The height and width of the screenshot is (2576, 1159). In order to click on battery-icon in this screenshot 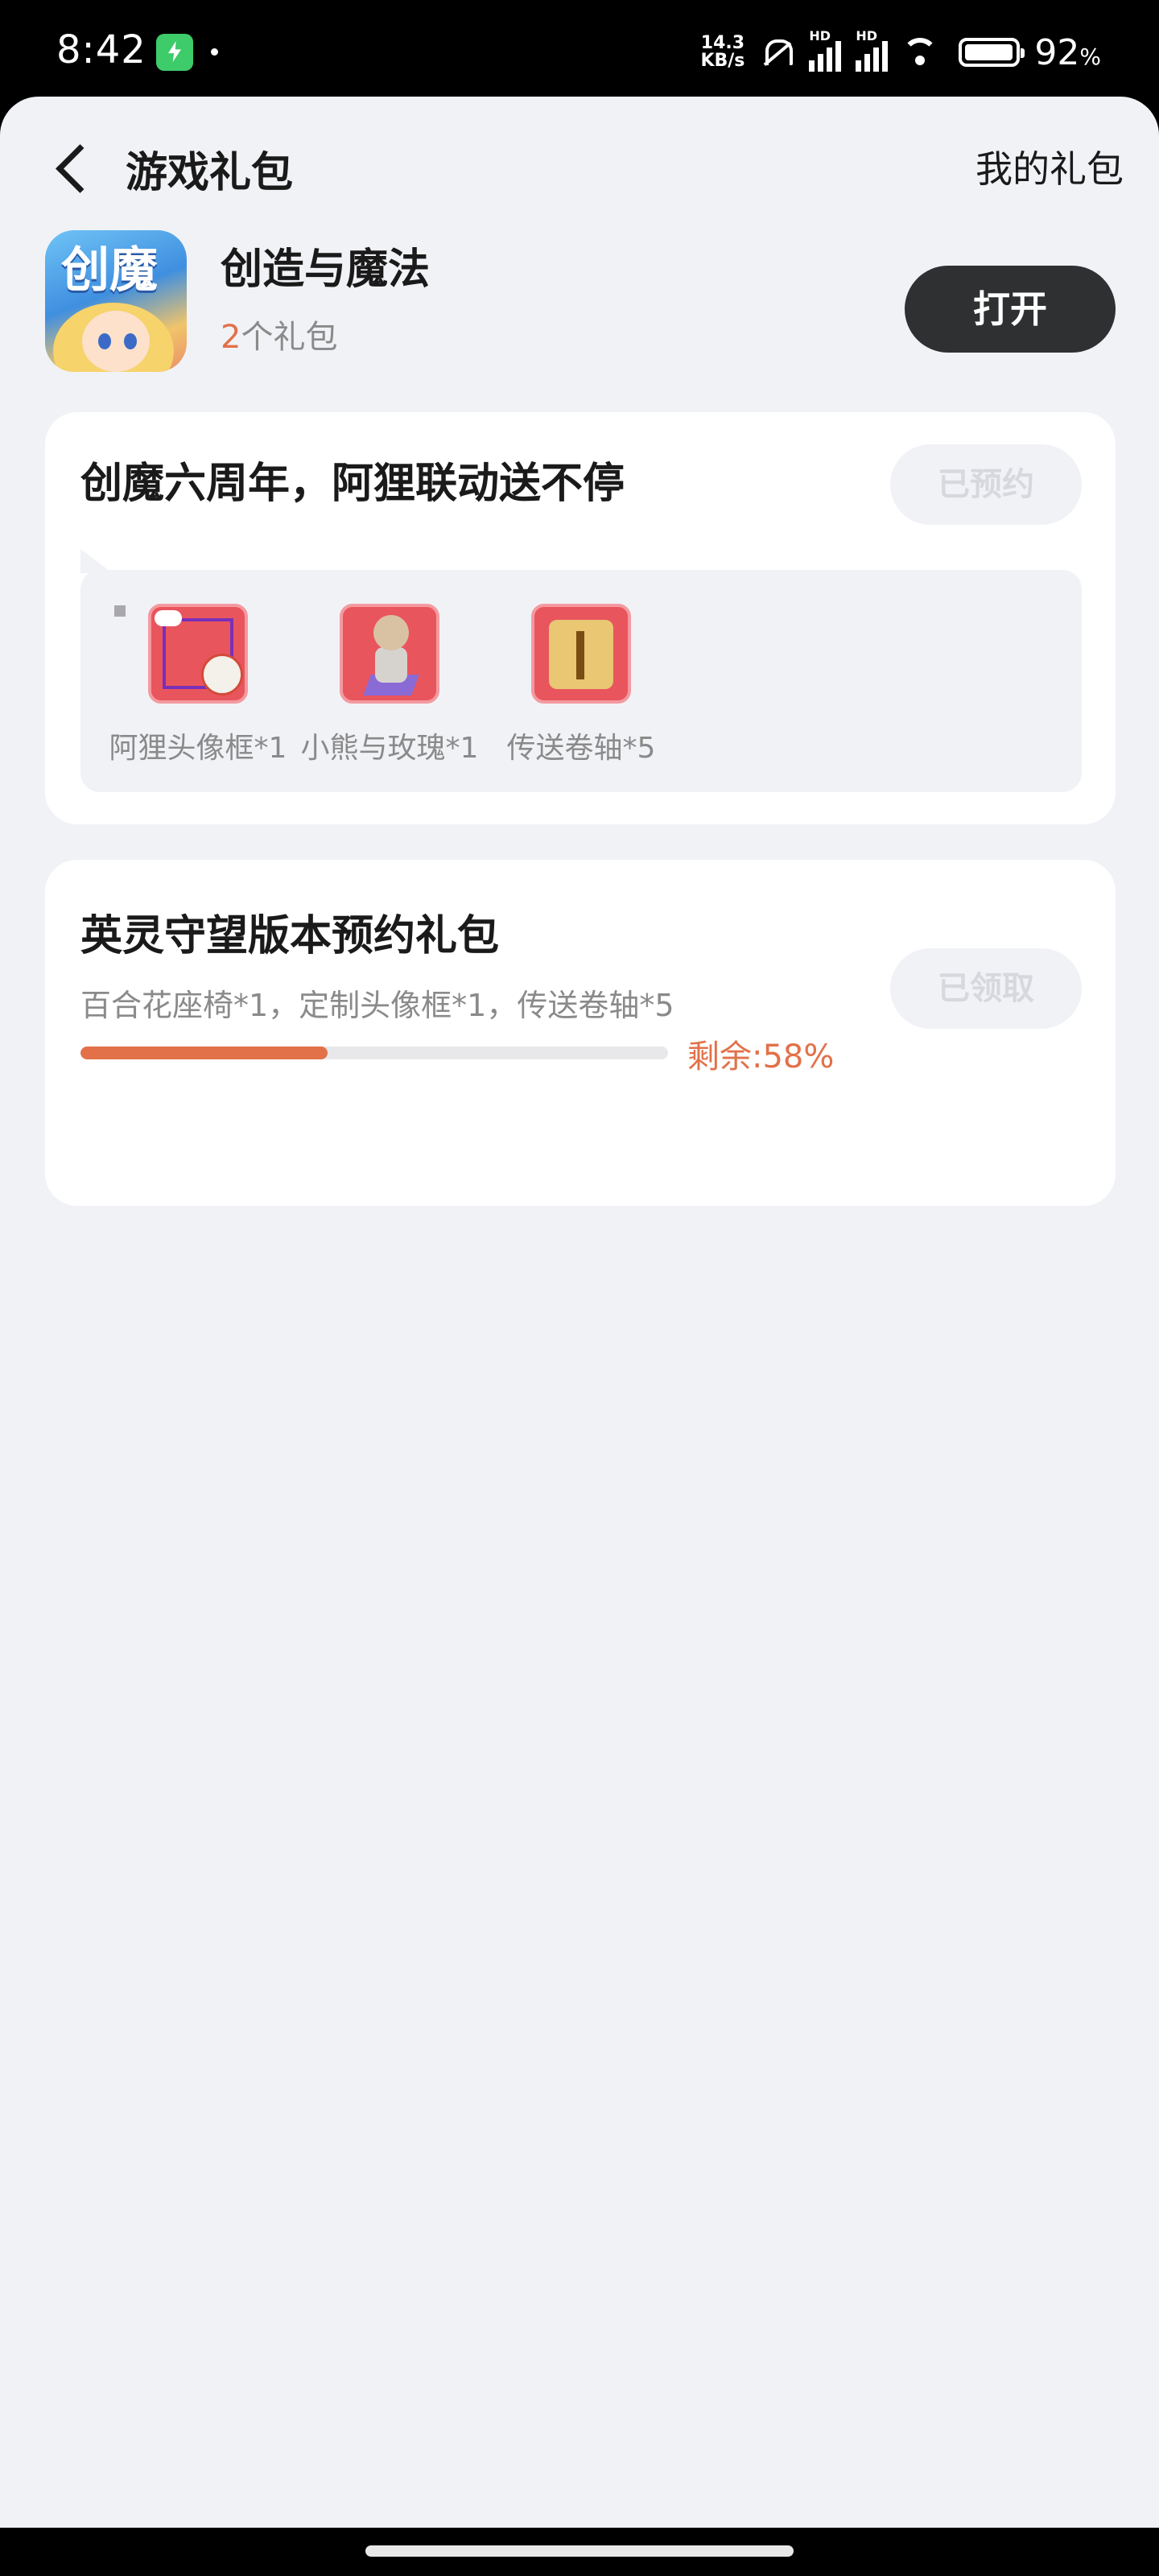, I will do `click(992, 53)`.